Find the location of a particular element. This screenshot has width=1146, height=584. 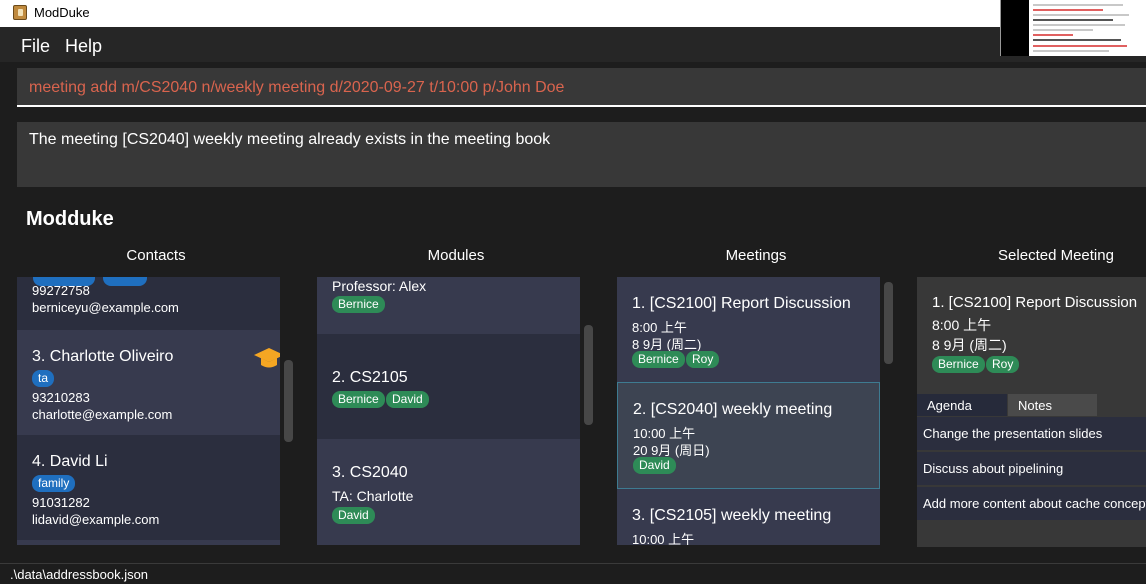

graduation-cap-icon is located at coordinates (267, 358).